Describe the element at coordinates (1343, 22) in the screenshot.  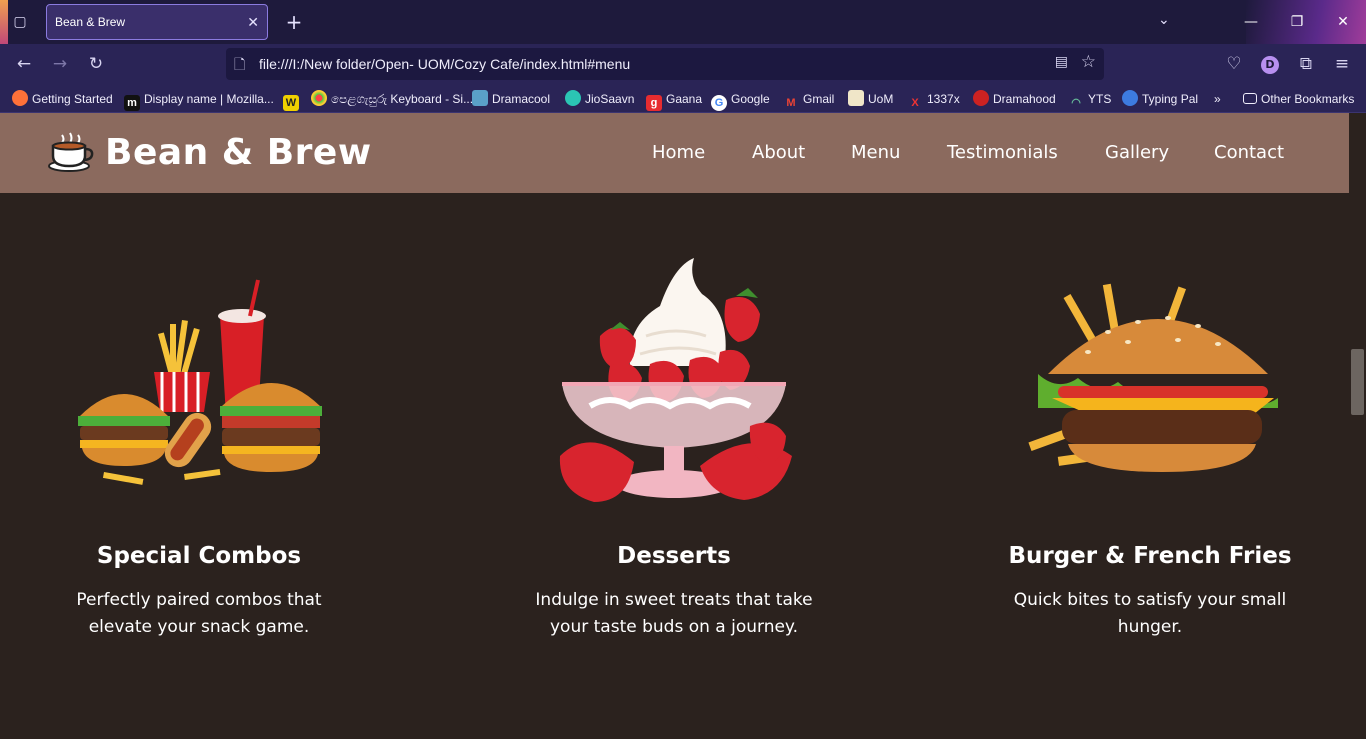
I see `close-window-button: ✕` at that location.